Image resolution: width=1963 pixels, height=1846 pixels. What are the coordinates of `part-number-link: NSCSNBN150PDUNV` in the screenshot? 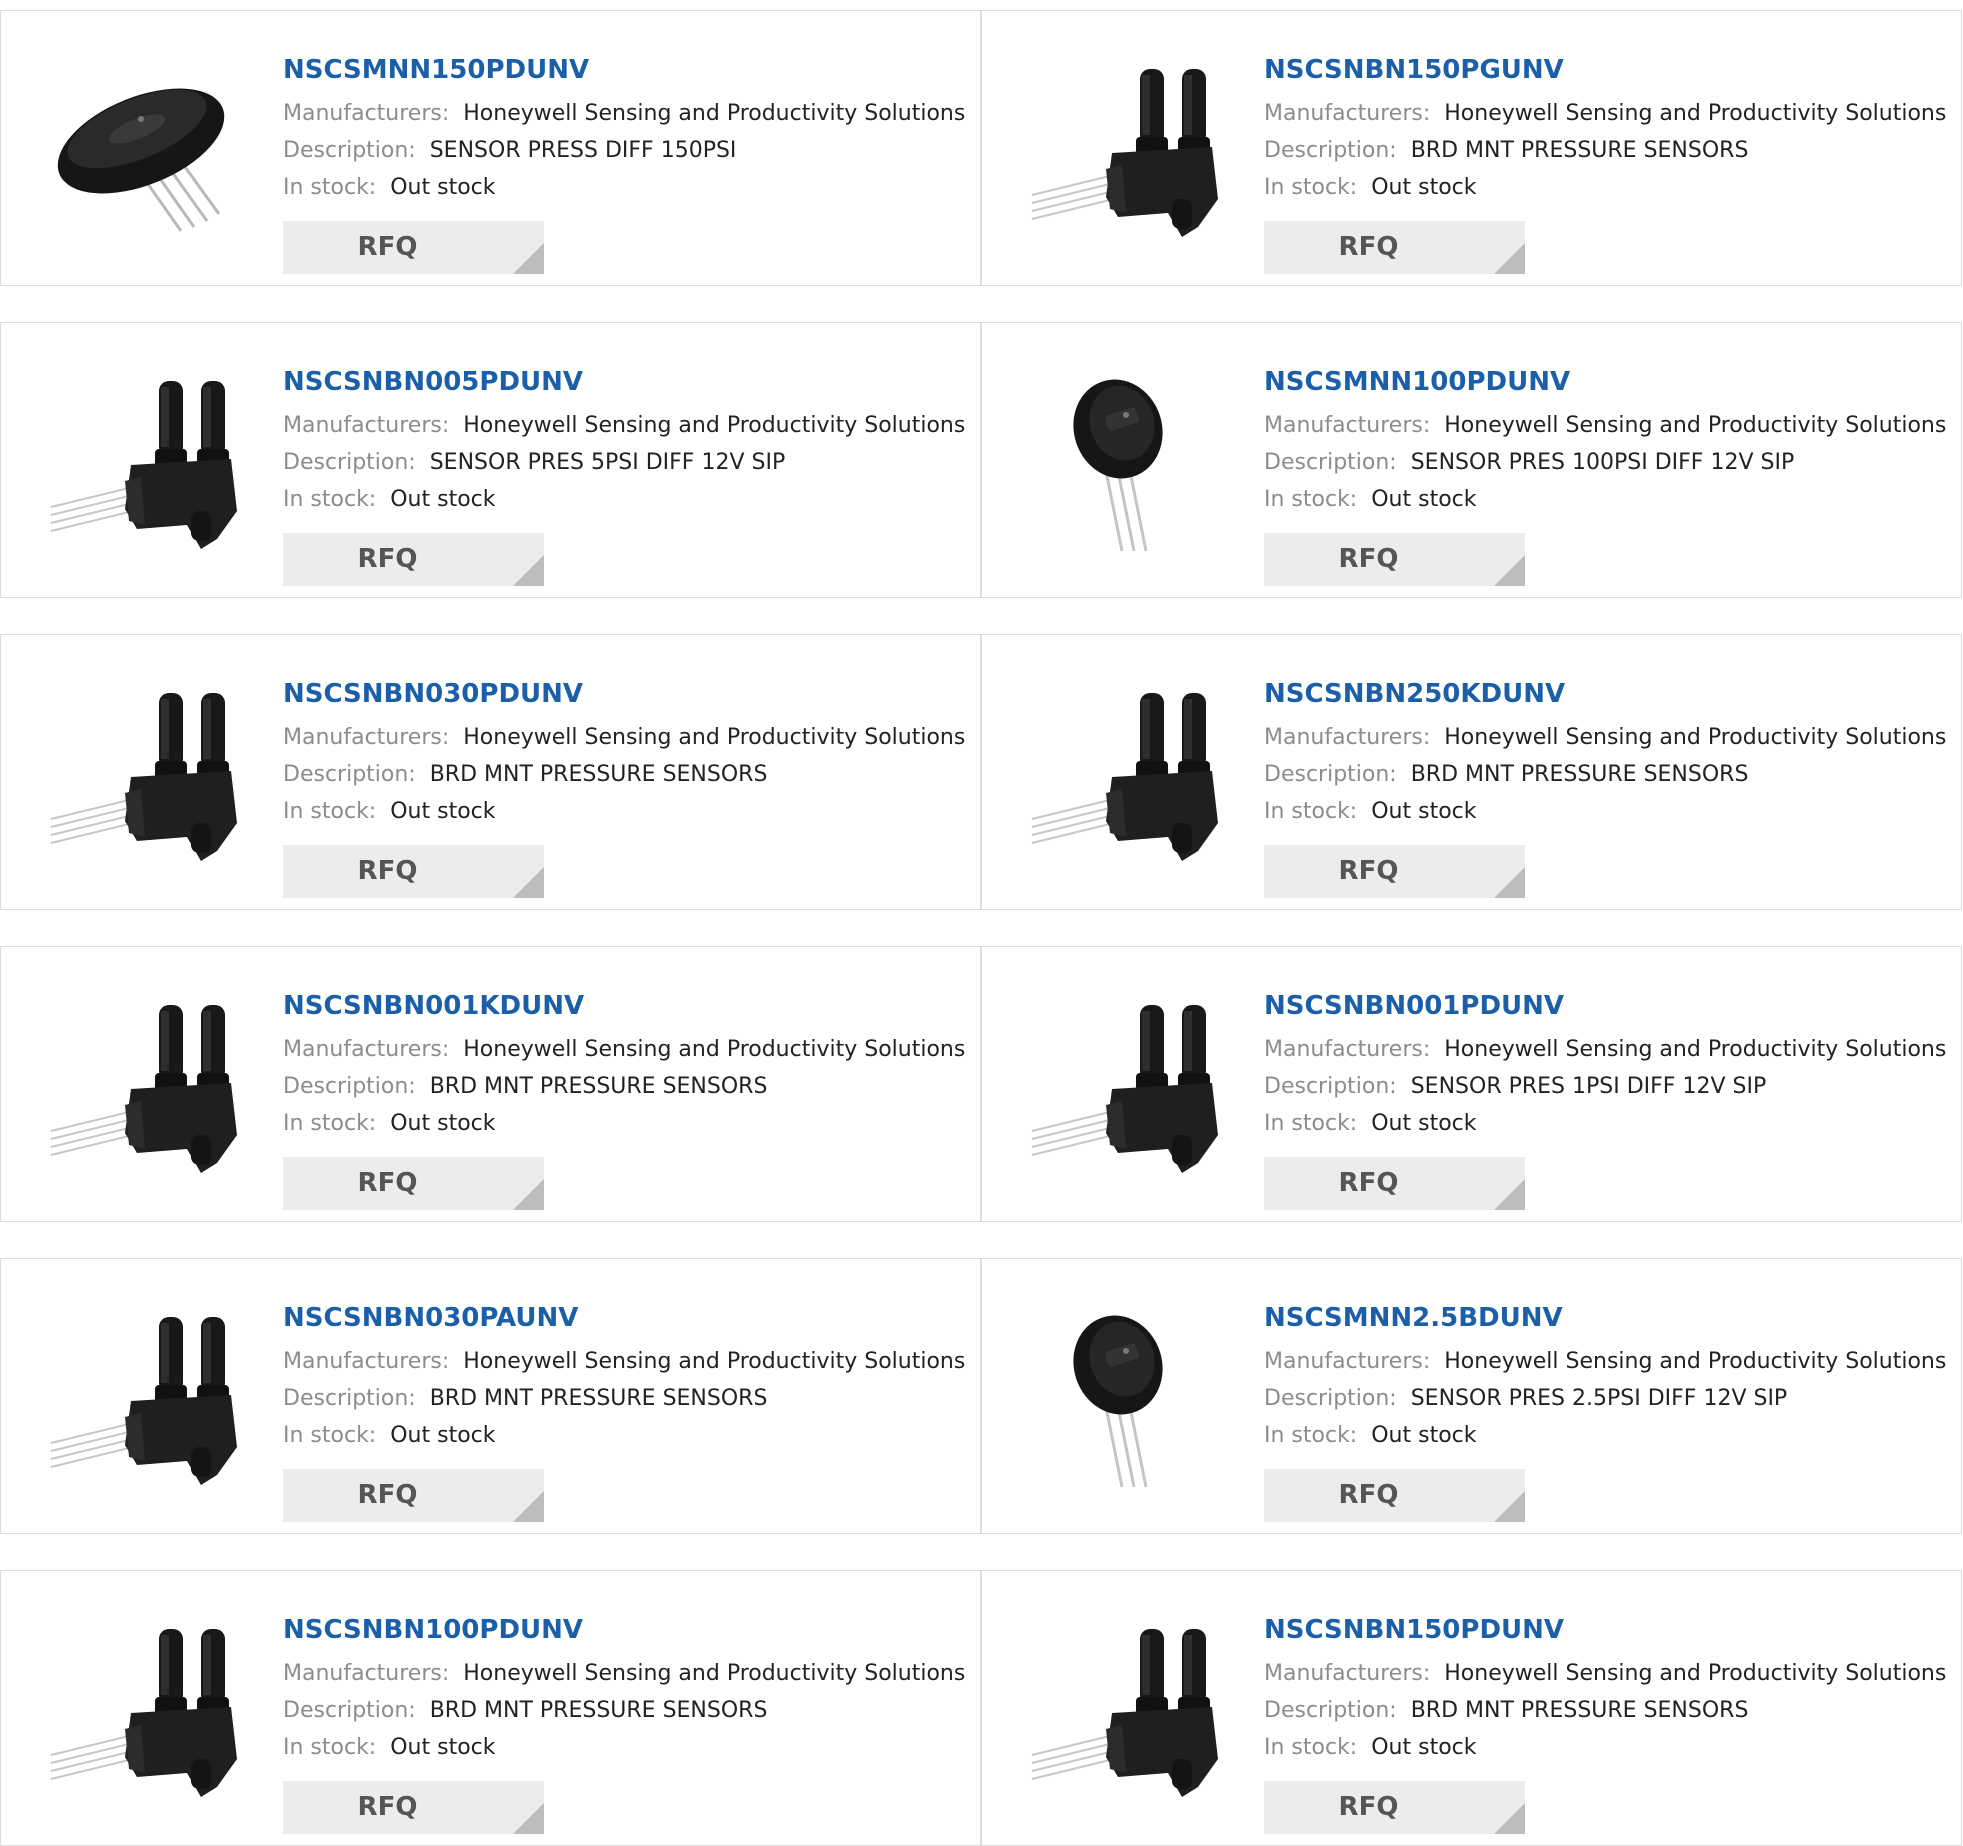 It's located at (1604, 1630).